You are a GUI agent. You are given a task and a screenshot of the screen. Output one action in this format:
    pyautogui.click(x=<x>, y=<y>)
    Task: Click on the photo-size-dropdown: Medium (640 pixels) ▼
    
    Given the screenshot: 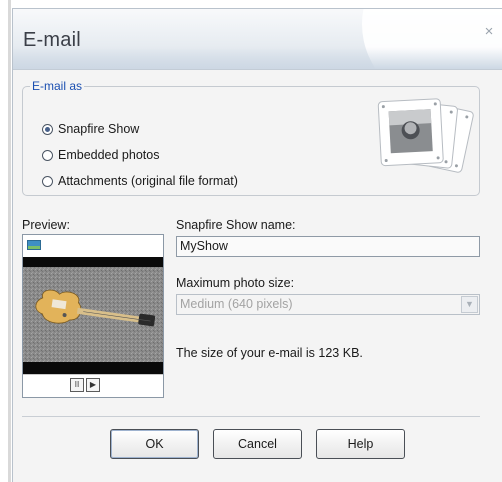 What is the action you would take?
    pyautogui.click(x=328, y=304)
    